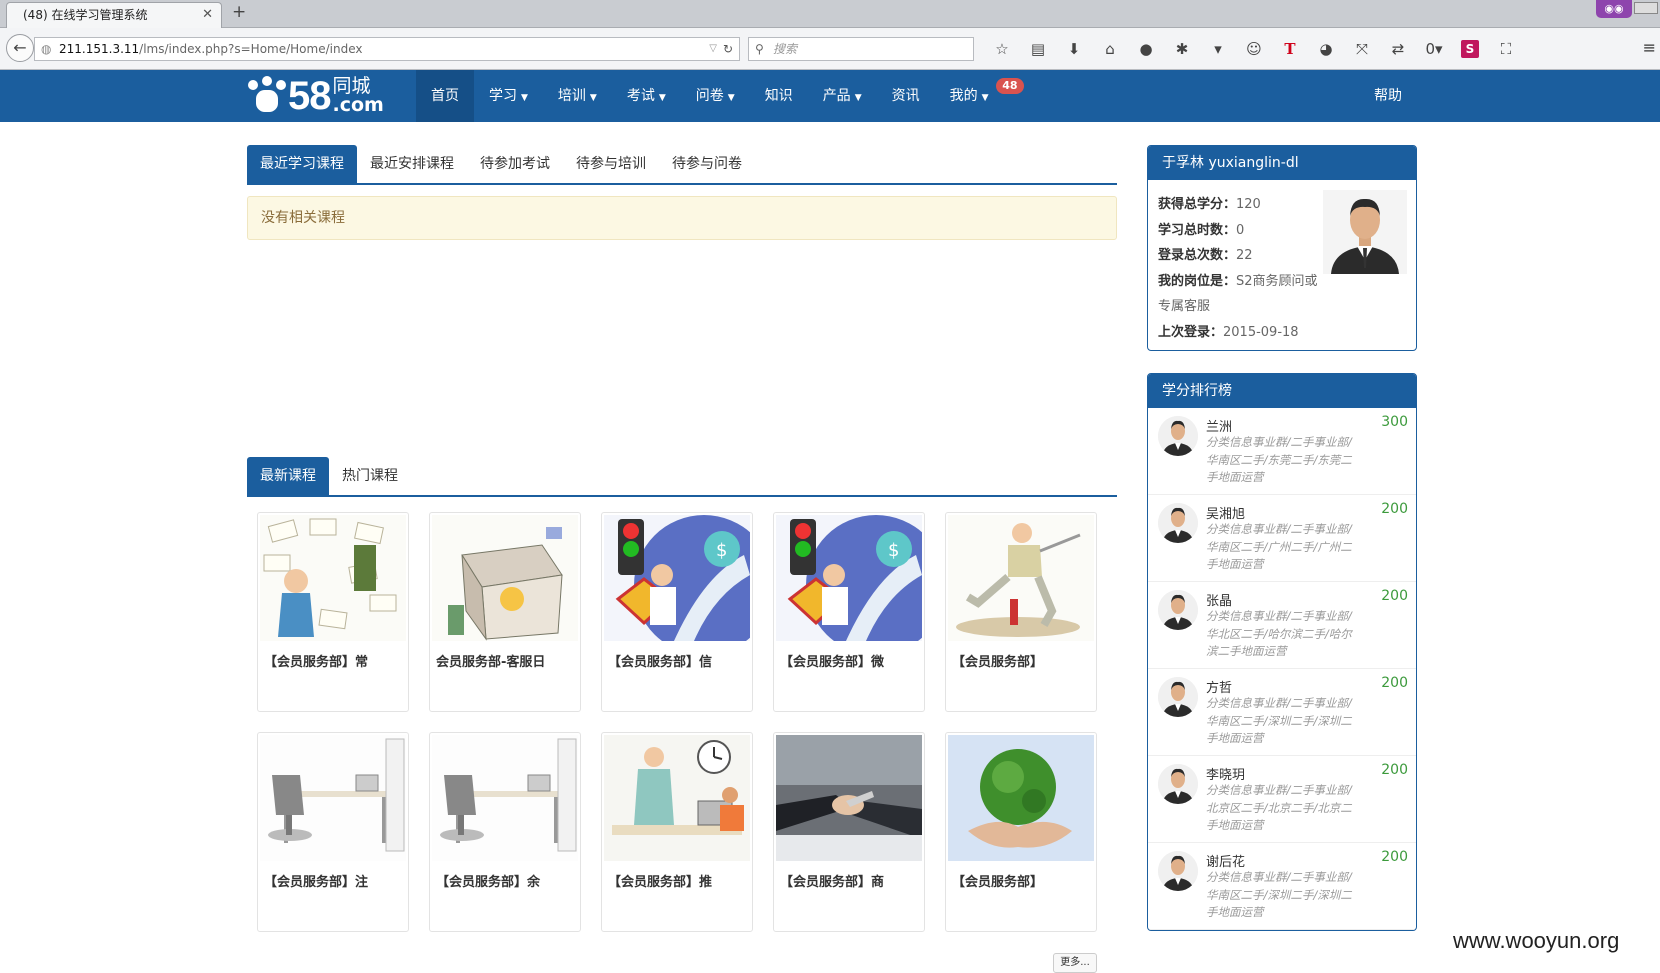 The image size is (1660, 973). Describe the element at coordinates (1110, 49) in the screenshot. I see `home-icon: ⌂` at that location.